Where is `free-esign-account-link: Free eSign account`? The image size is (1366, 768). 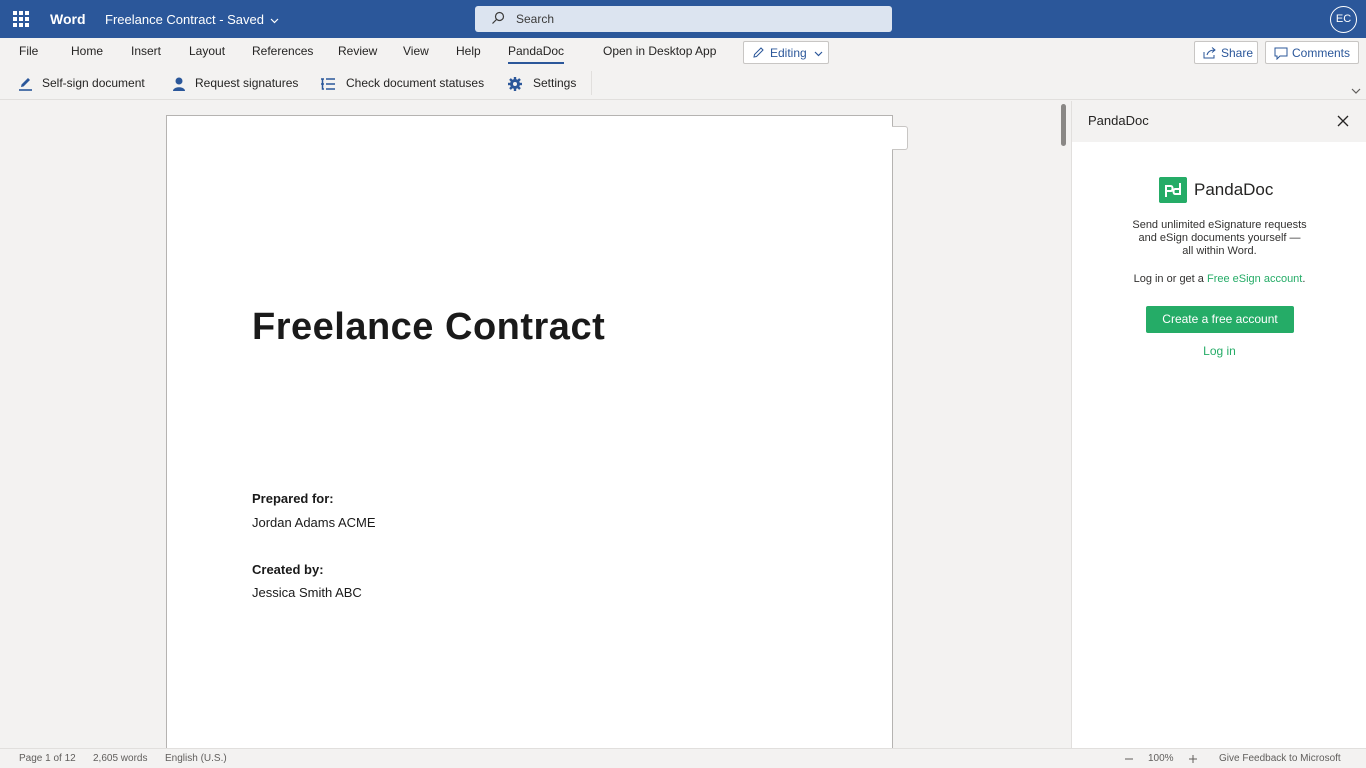 free-esign-account-link: Free eSign account is located at coordinates (1254, 279).